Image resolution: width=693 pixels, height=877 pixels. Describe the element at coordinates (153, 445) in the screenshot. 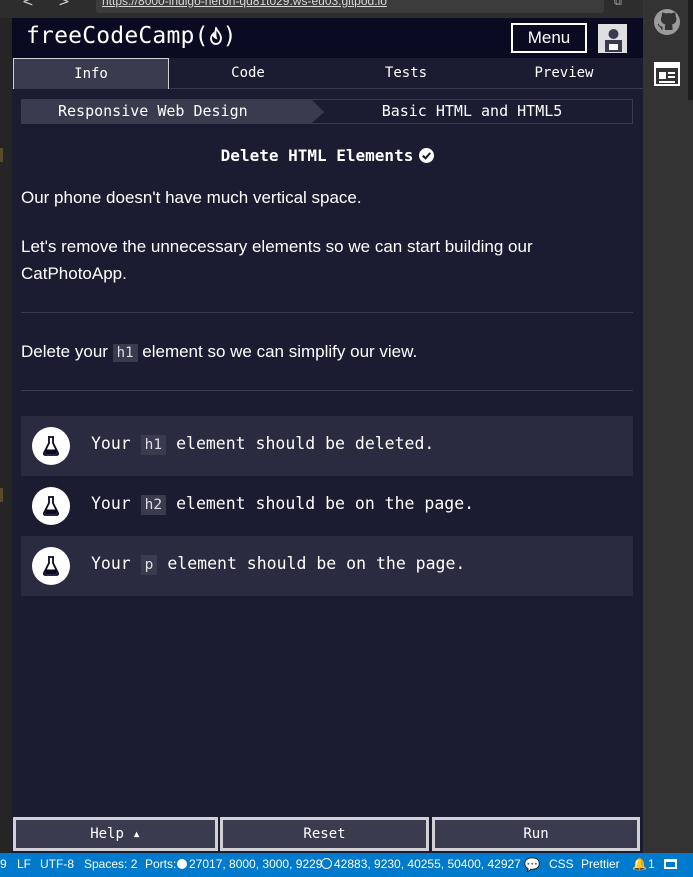

I see `test-code: h1` at that location.